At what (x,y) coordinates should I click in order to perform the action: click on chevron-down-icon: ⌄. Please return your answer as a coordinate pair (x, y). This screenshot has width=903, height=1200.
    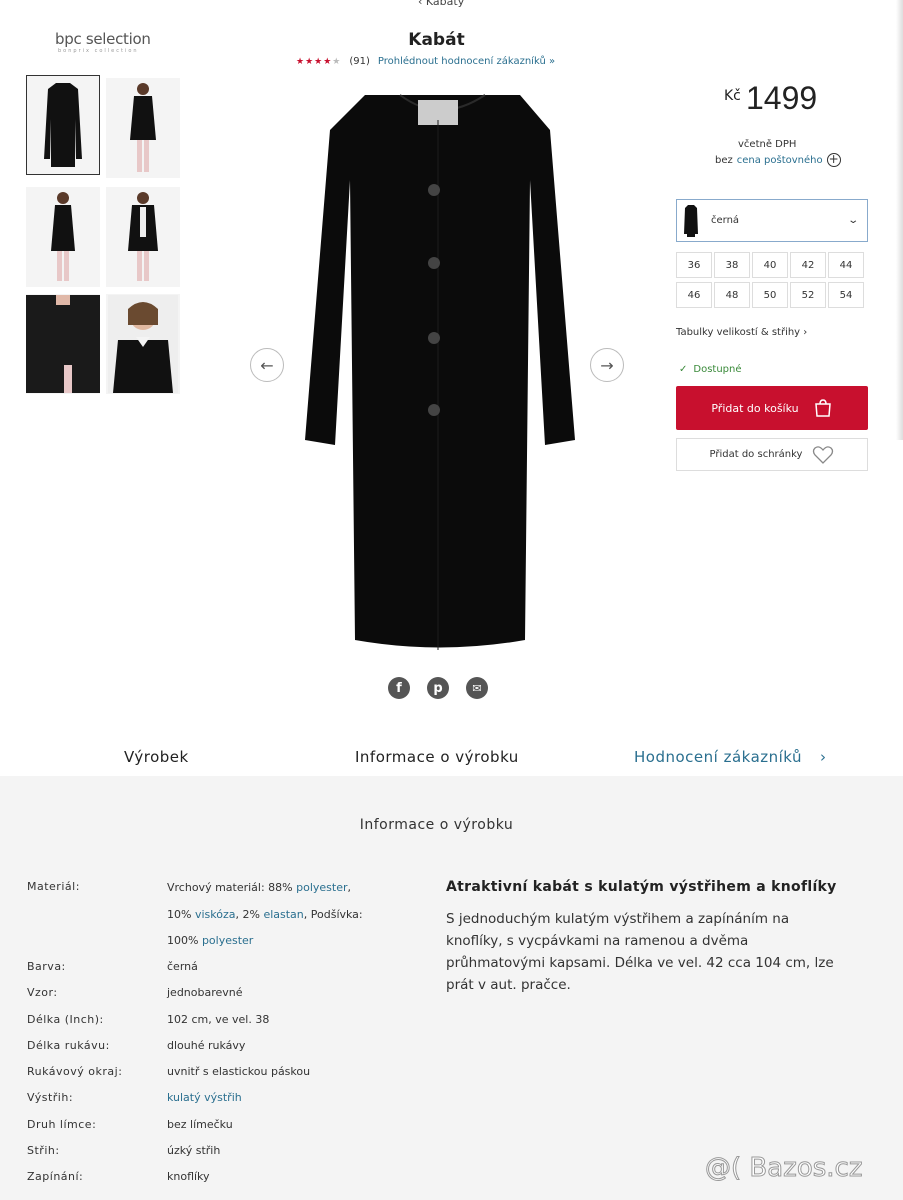
    Looking at the image, I should click on (852, 220).